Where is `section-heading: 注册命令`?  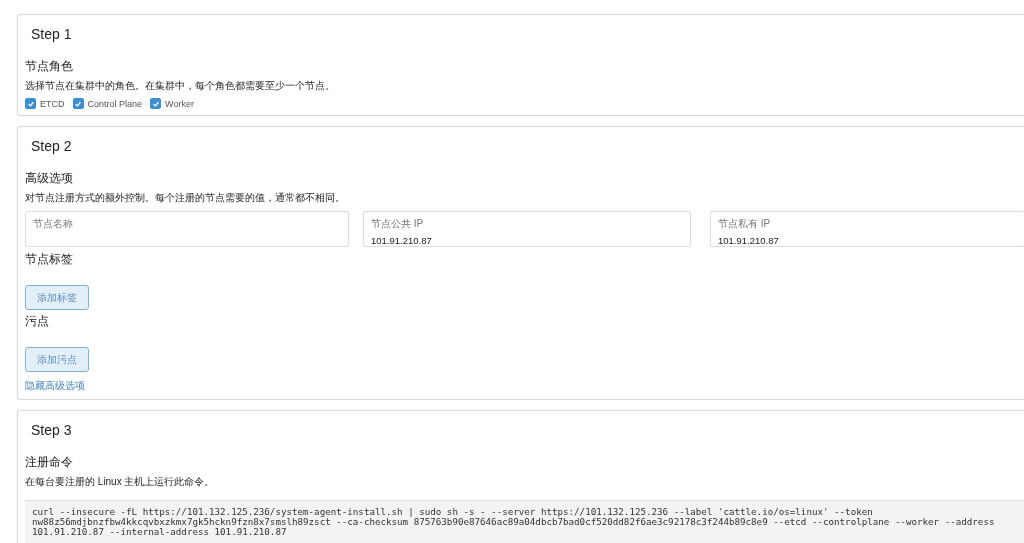 section-heading: 注册命令 is located at coordinates (49, 462).